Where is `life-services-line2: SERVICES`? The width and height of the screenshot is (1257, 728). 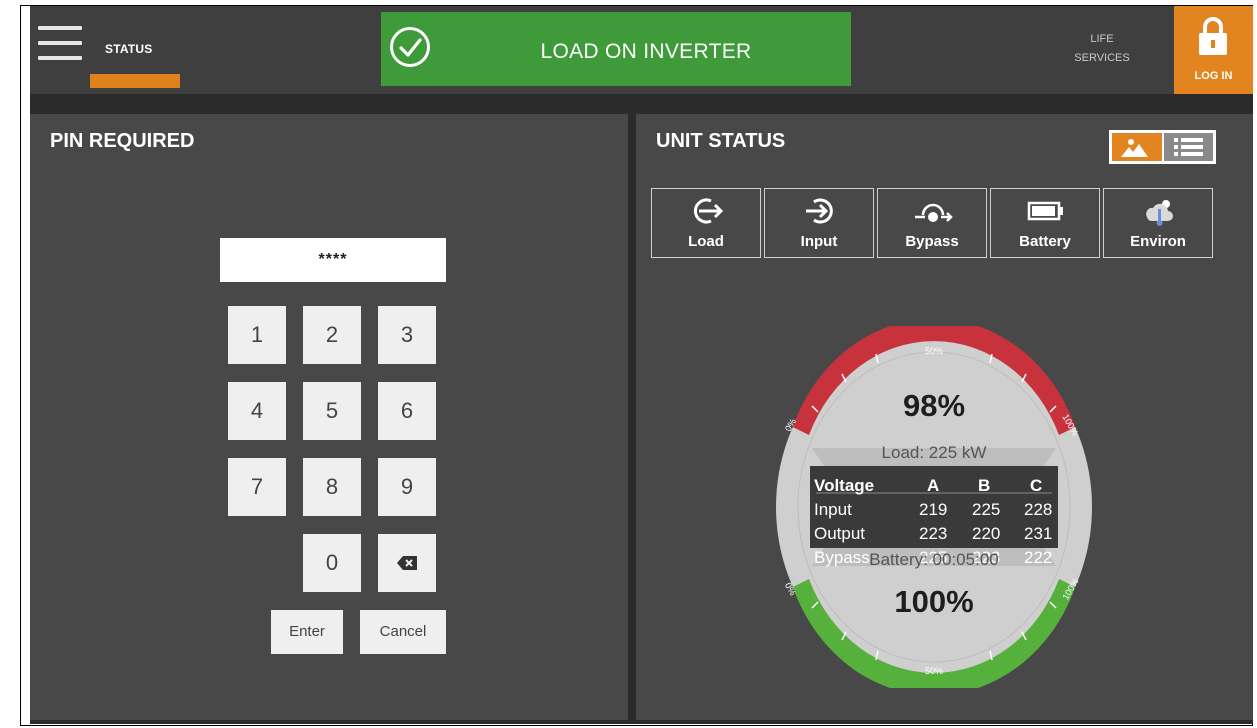 life-services-line2: SERVICES is located at coordinates (1102, 58).